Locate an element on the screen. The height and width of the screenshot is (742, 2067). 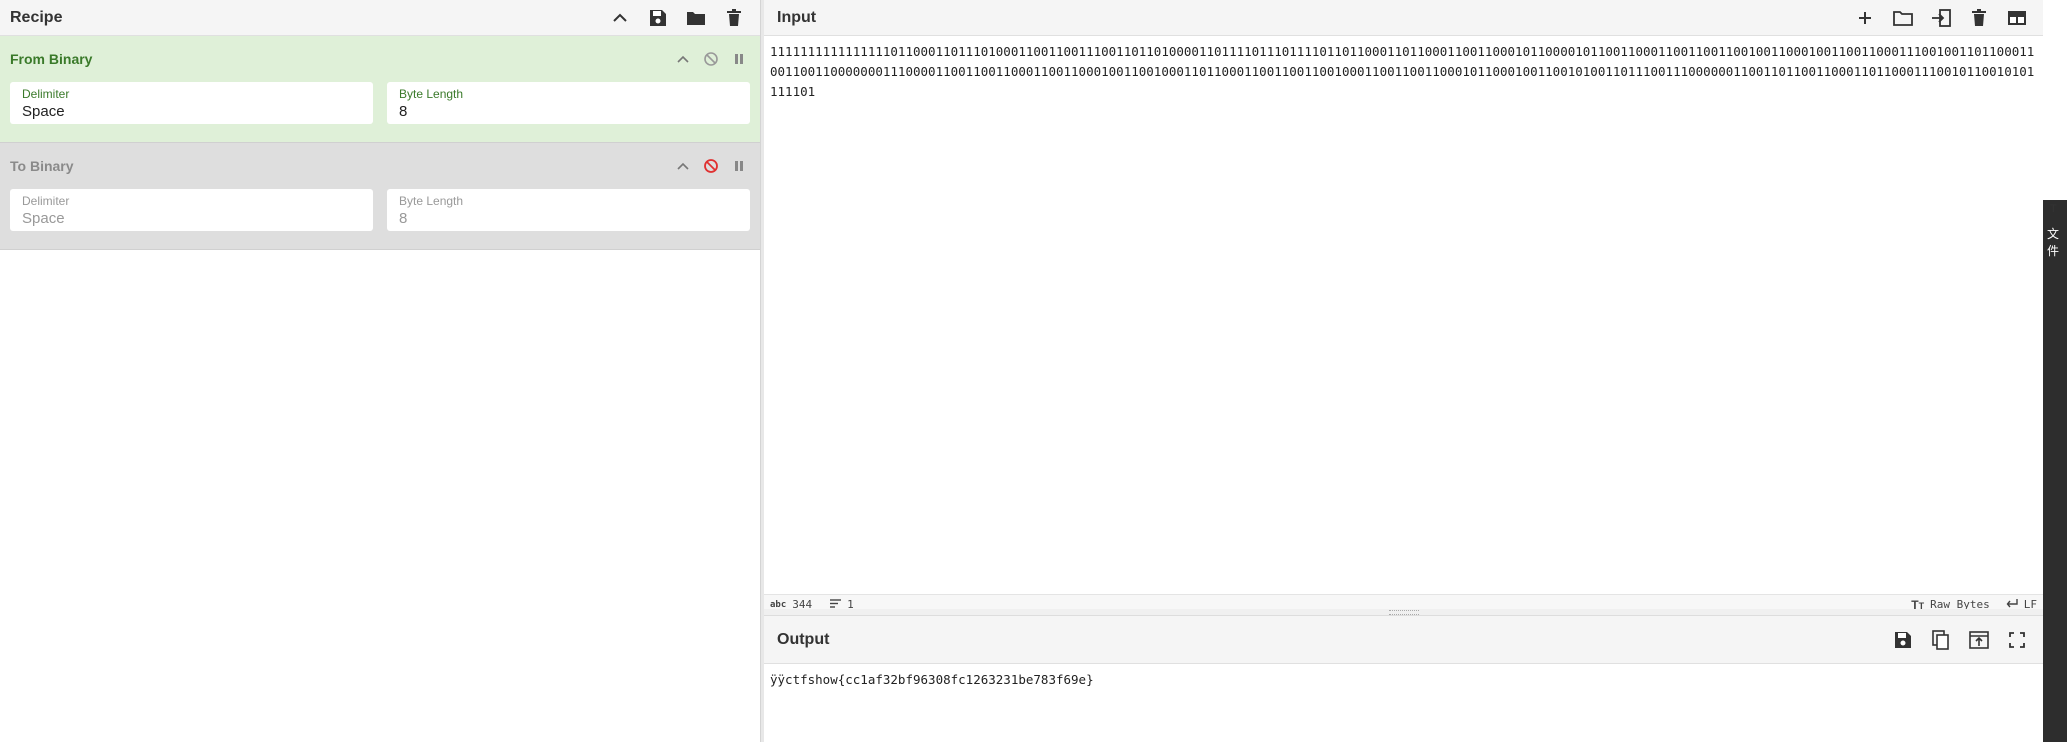
copy-icon is located at coordinates (1941, 640).